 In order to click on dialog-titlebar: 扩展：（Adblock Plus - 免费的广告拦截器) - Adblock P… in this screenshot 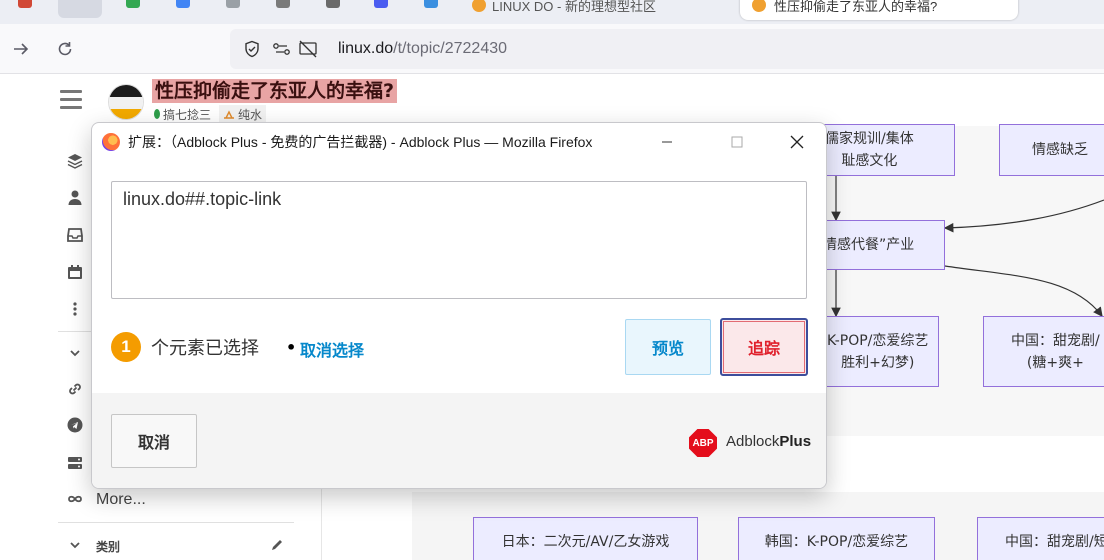, I will do `click(459, 142)`.